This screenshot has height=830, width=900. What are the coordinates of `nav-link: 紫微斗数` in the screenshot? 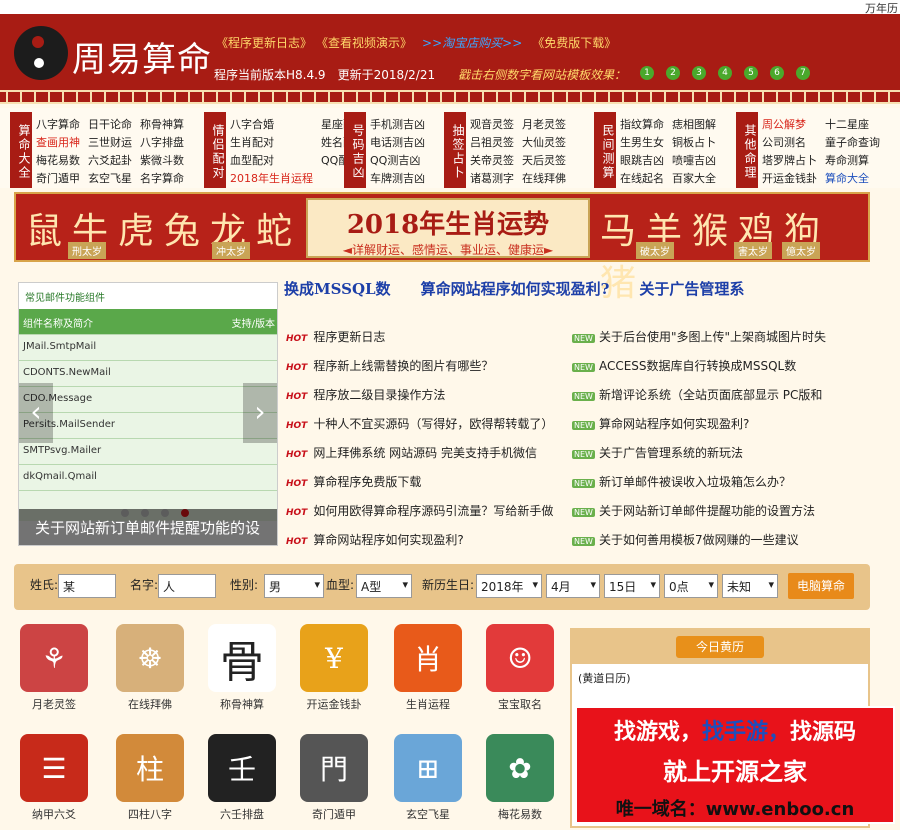 It's located at (162, 160).